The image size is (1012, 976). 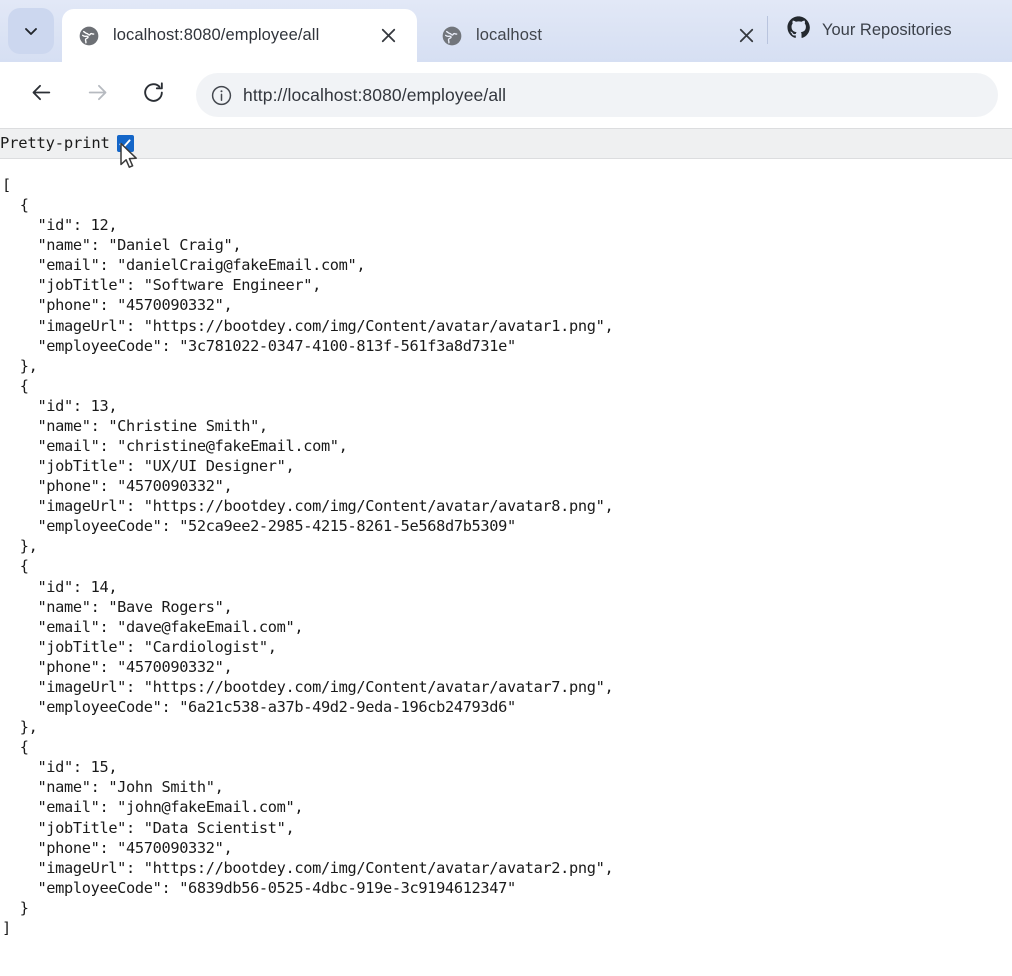 I want to click on info-circle-icon, so click(x=221, y=95).